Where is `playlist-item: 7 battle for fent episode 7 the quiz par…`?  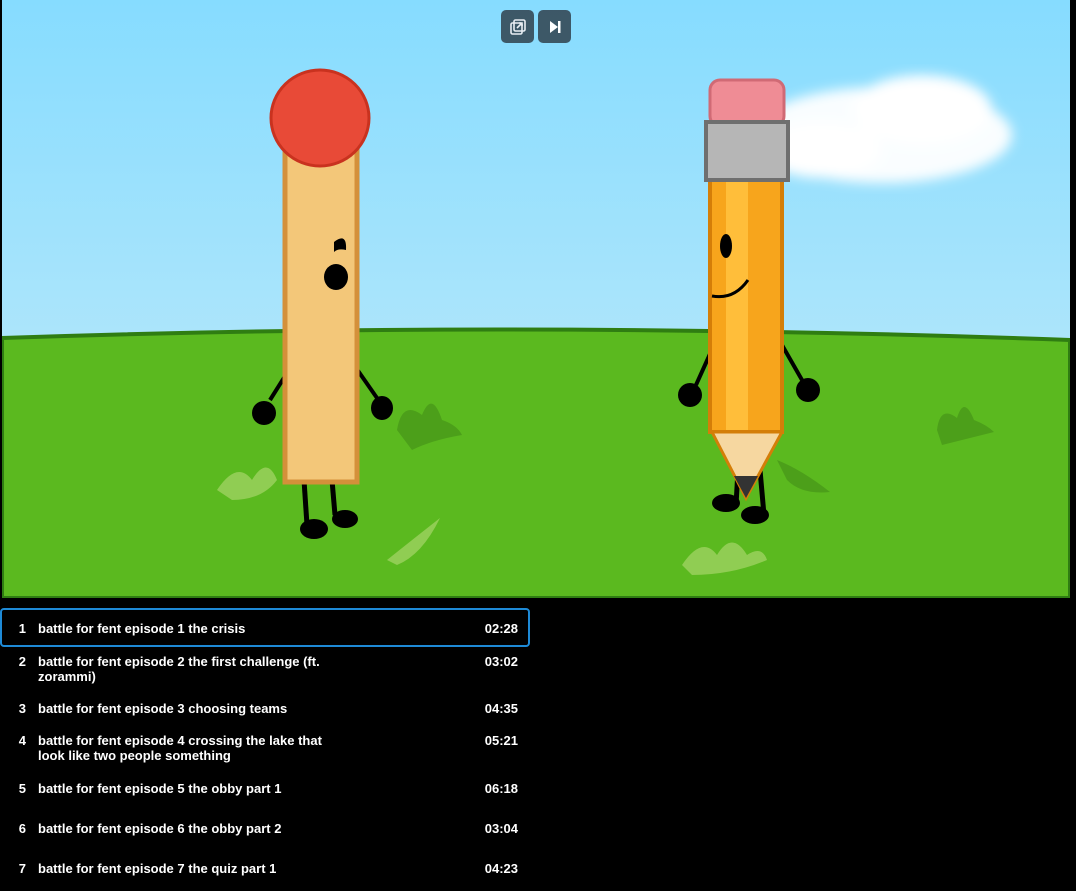
playlist-item: 7 battle for fent episode 7 the quiz par… is located at coordinates (265, 875).